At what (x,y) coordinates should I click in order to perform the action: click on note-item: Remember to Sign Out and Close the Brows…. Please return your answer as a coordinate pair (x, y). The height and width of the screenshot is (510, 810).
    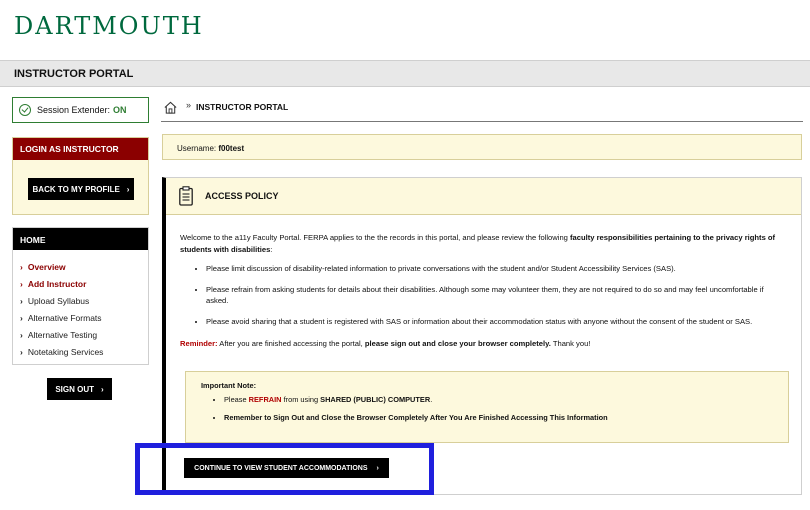
    Looking at the image, I should click on (506, 417).